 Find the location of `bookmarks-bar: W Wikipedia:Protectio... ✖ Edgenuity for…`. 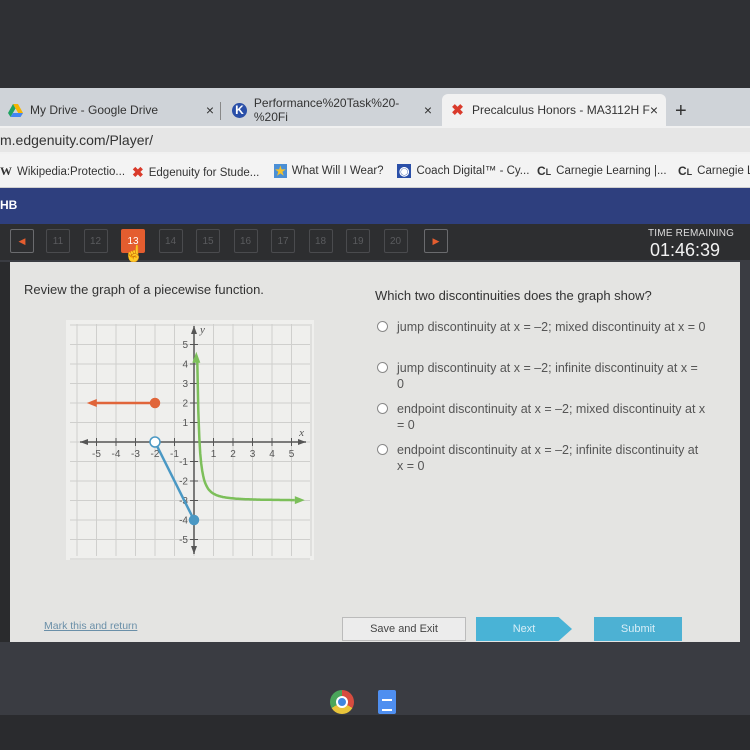

bookmarks-bar: W Wikipedia:Protectio... ✖ Edgenuity for… is located at coordinates (375, 171).